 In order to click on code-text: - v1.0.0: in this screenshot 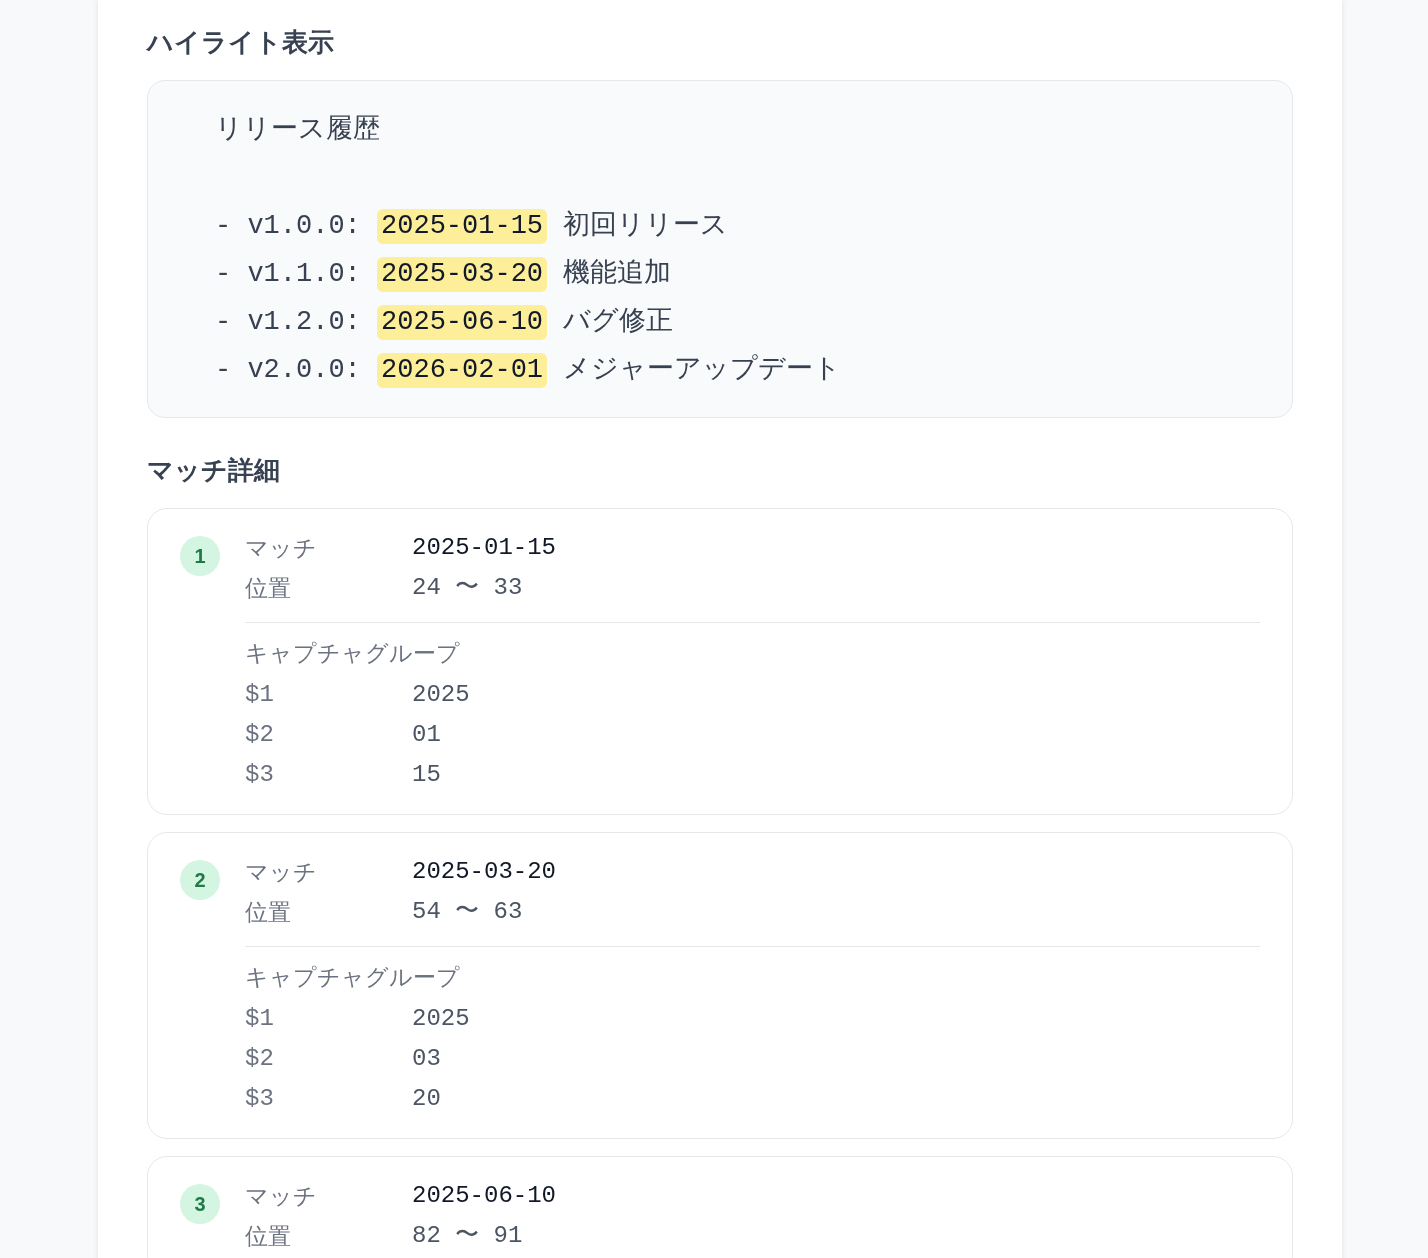, I will do `click(288, 226)`.